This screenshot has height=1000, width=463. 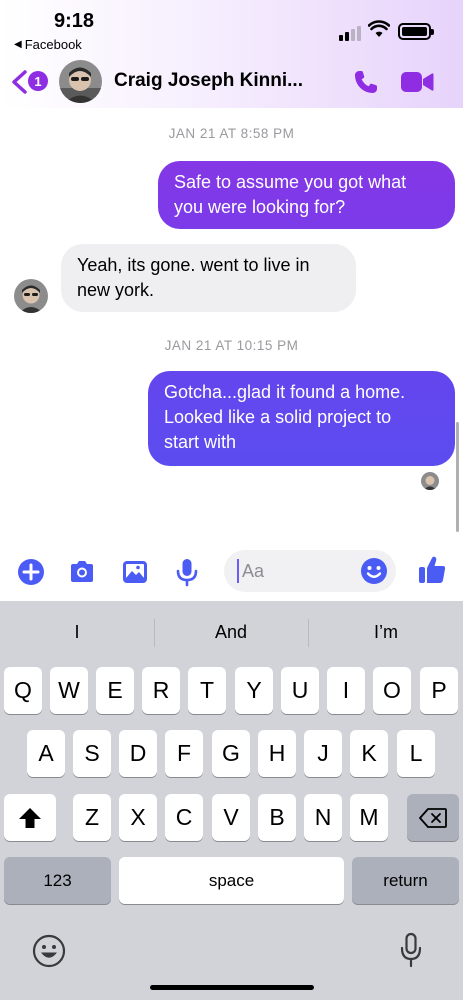 I want to click on key-a: A, so click(x=46, y=753).